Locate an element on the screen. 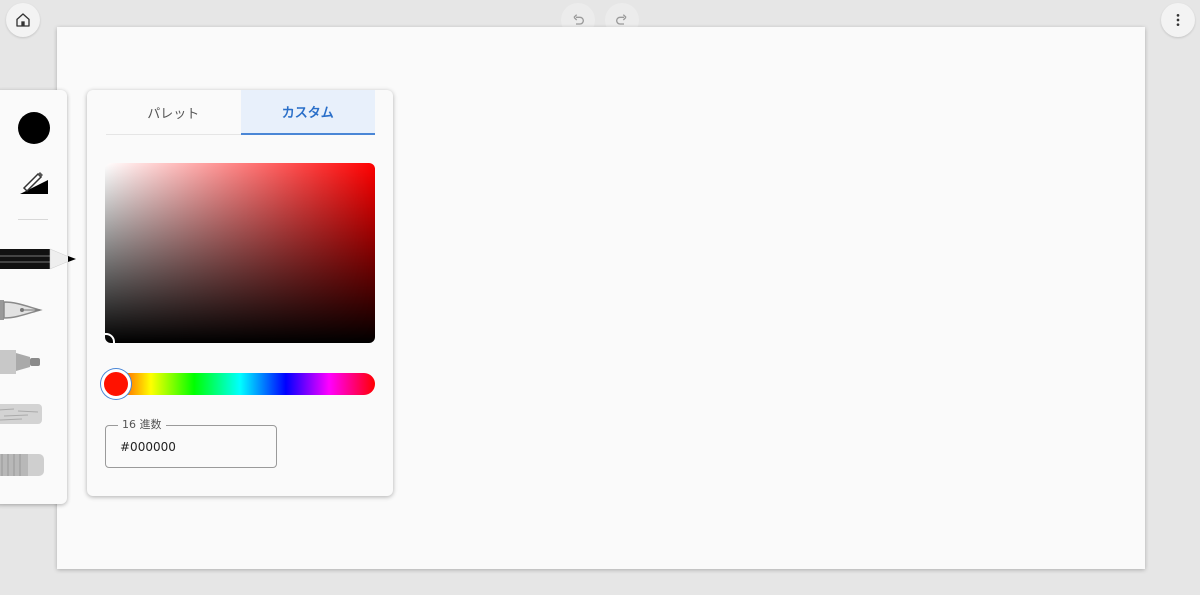 The width and height of the screenshot is (1200, 595). more-menu-button is located at coordinates (1178, 20).